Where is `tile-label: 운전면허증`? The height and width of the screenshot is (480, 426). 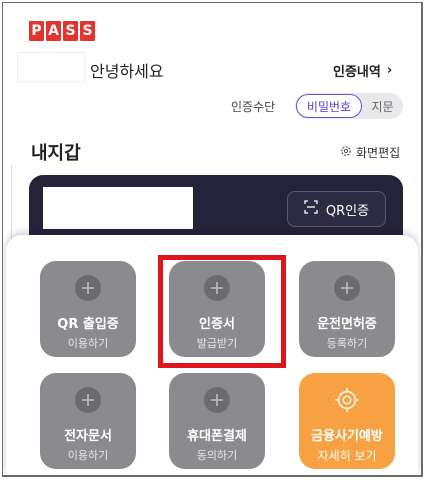
tile-label: 운전면허증 is located at coordinates (347, 324).